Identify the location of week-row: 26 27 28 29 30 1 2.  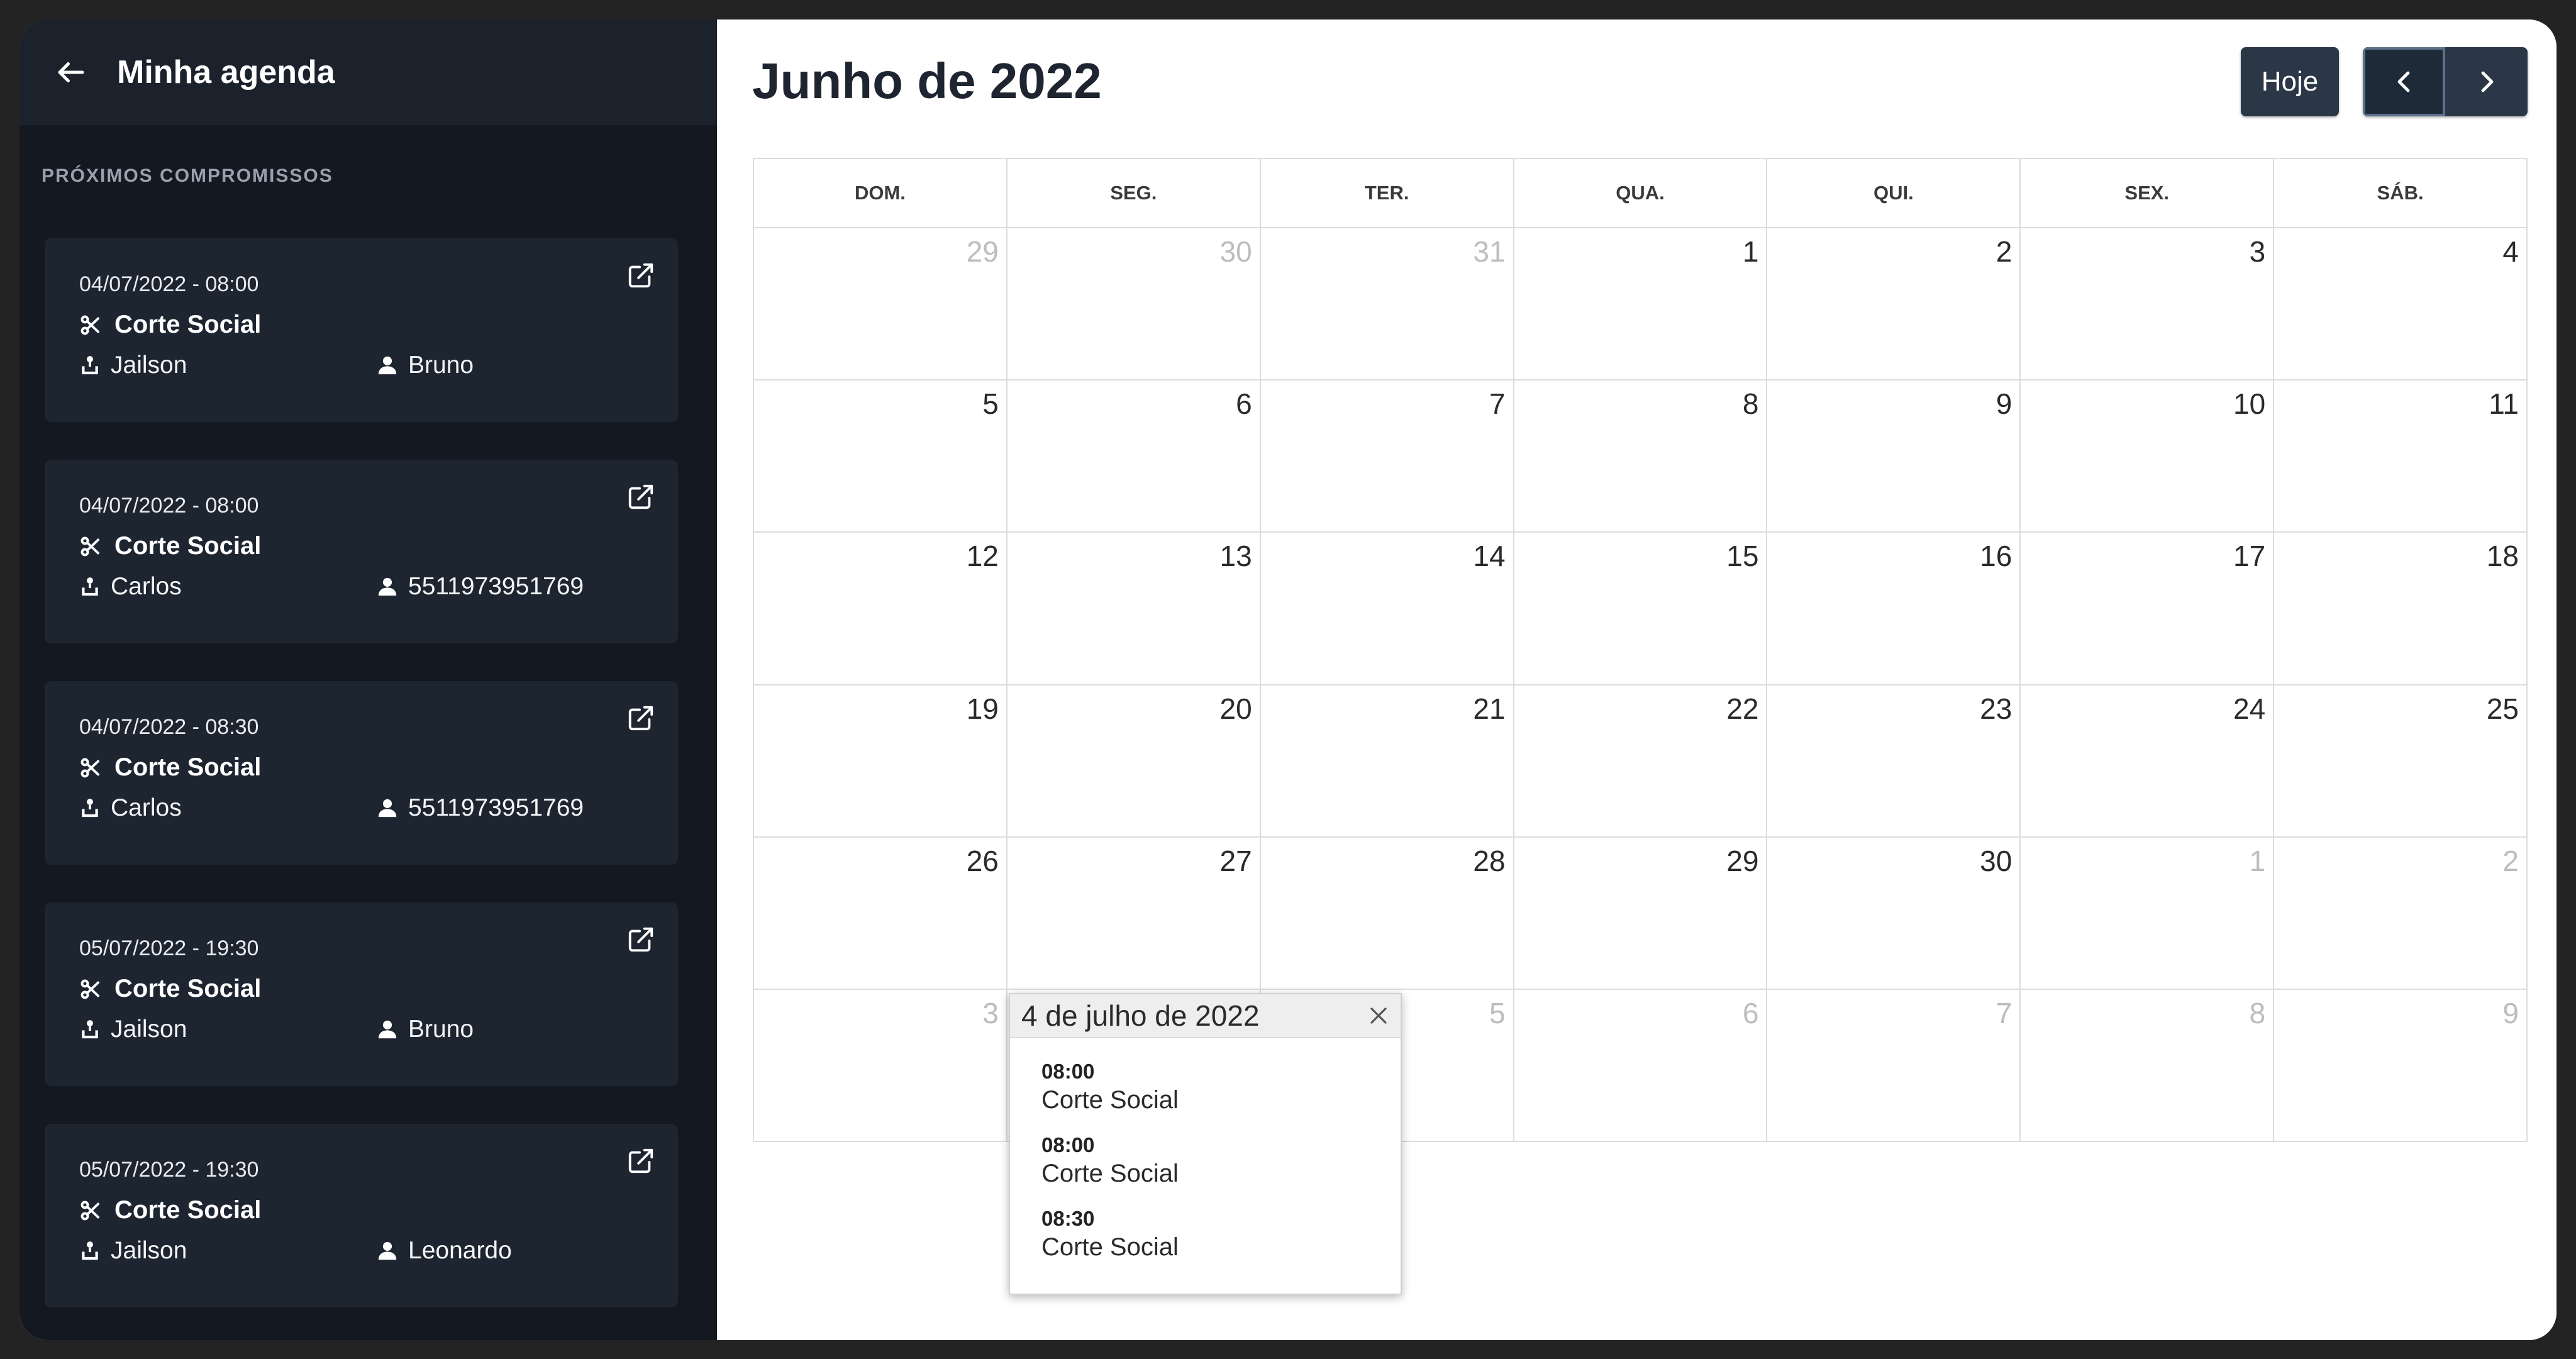
(1640, 913).